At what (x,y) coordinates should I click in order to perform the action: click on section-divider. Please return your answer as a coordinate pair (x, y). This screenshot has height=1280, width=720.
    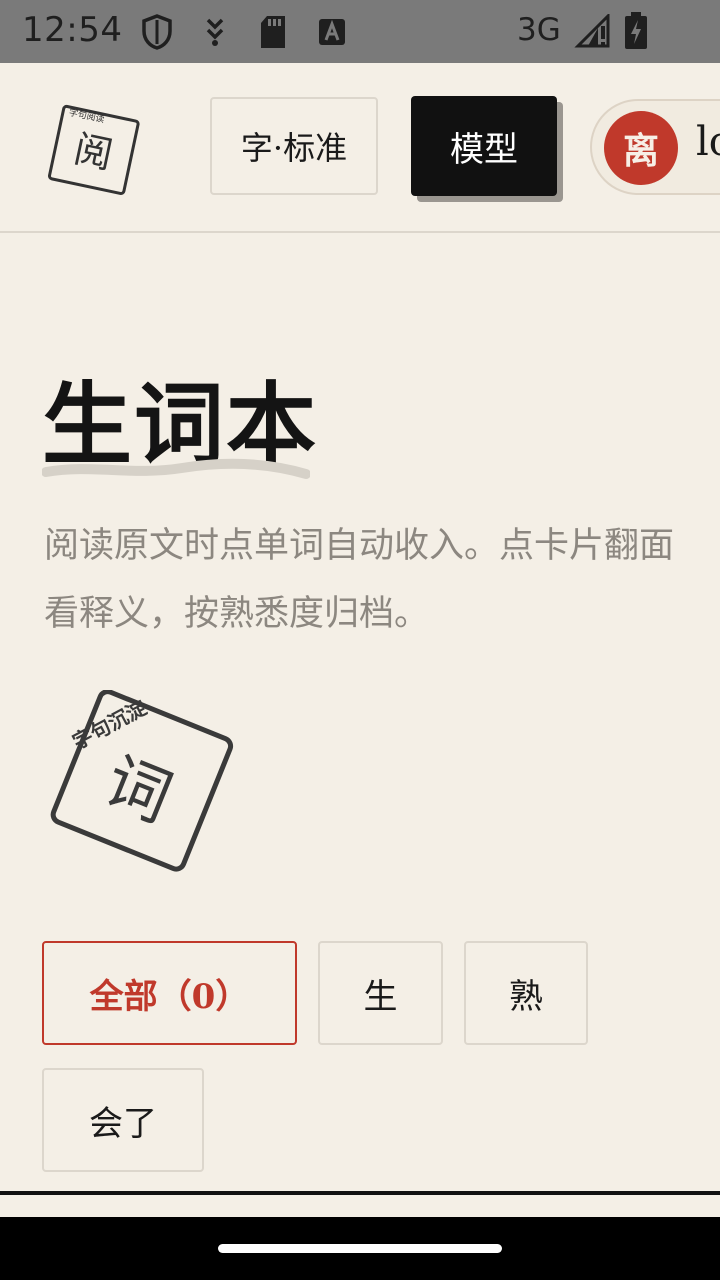
    Looking at the image, I should click on (360, 1193).